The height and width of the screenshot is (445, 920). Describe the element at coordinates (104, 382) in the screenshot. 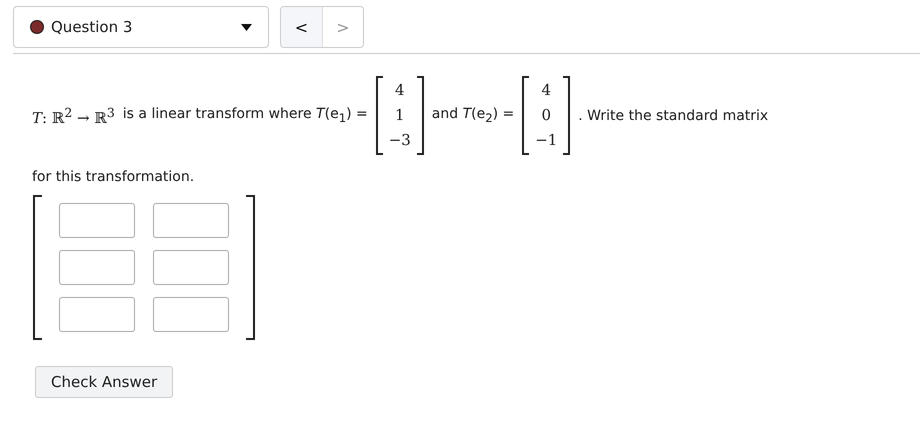

I see `check-answer-button: Check Answer` at that location.